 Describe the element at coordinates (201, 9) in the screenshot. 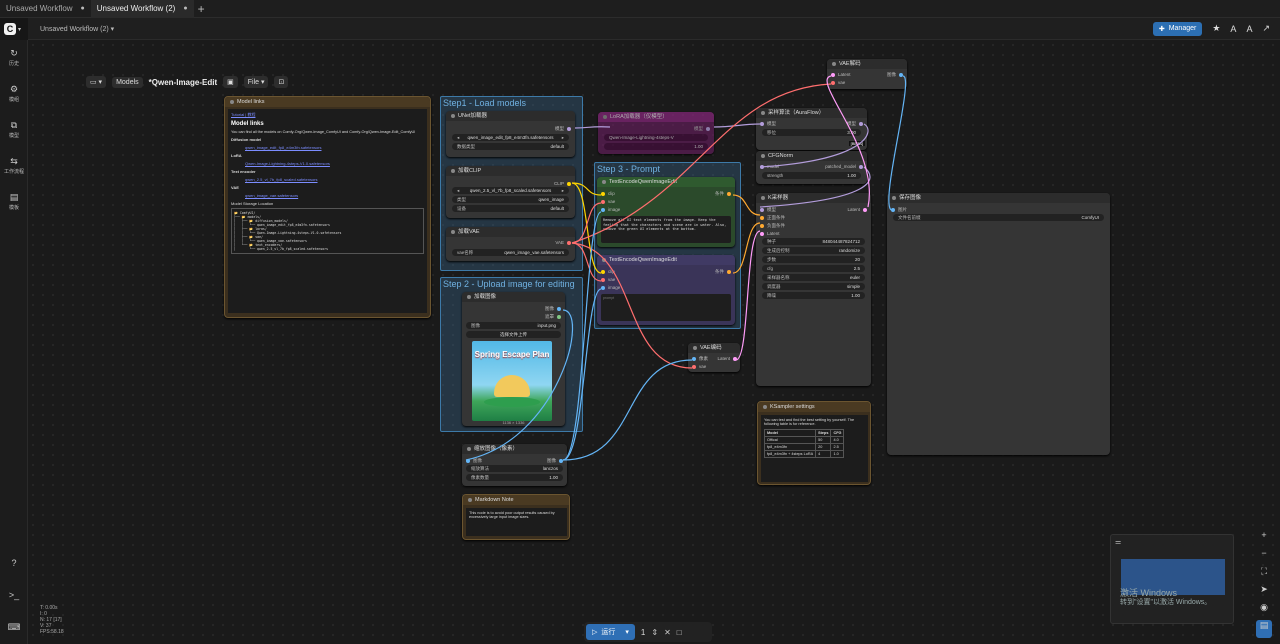

I see `add-tab-icon: +` at that location.